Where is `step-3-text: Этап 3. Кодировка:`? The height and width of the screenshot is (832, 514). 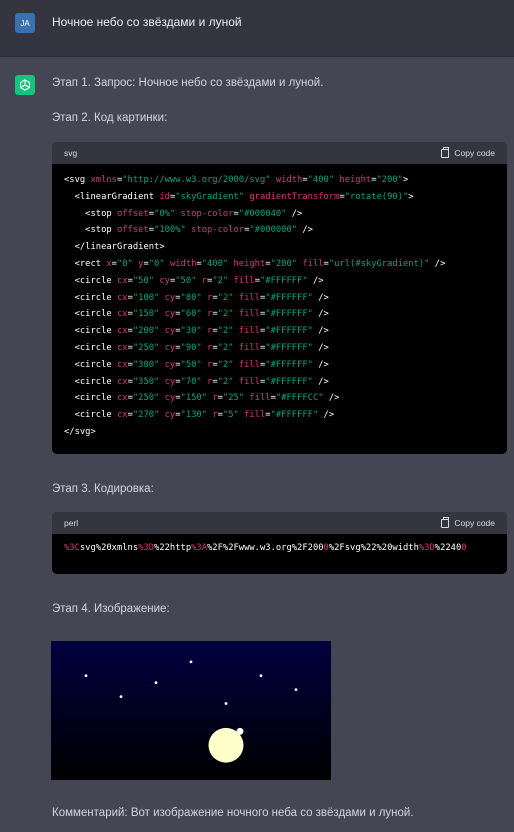
step-3-text: Этап 3. Кодировка: is located at coordinates (103, 489).